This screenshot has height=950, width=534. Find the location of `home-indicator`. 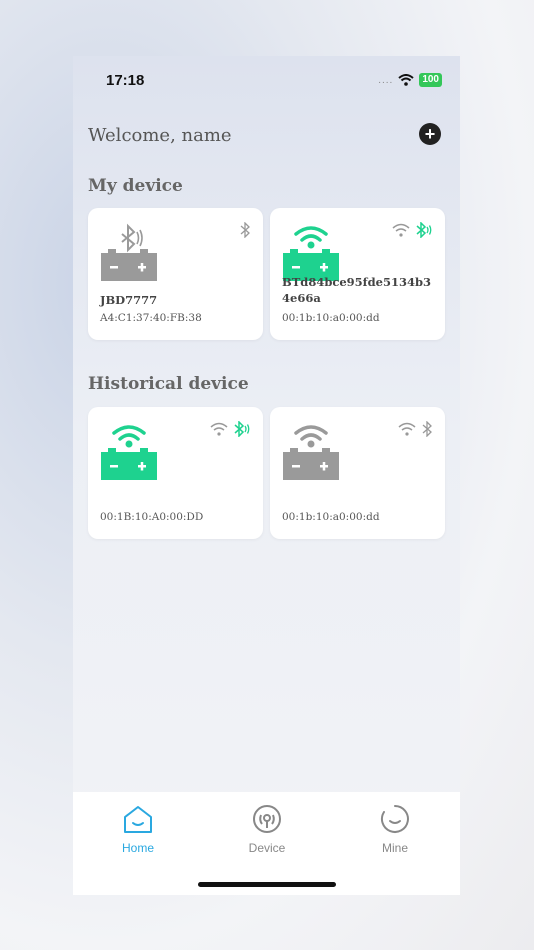

home-indicator is located at coordinates (267, 884).